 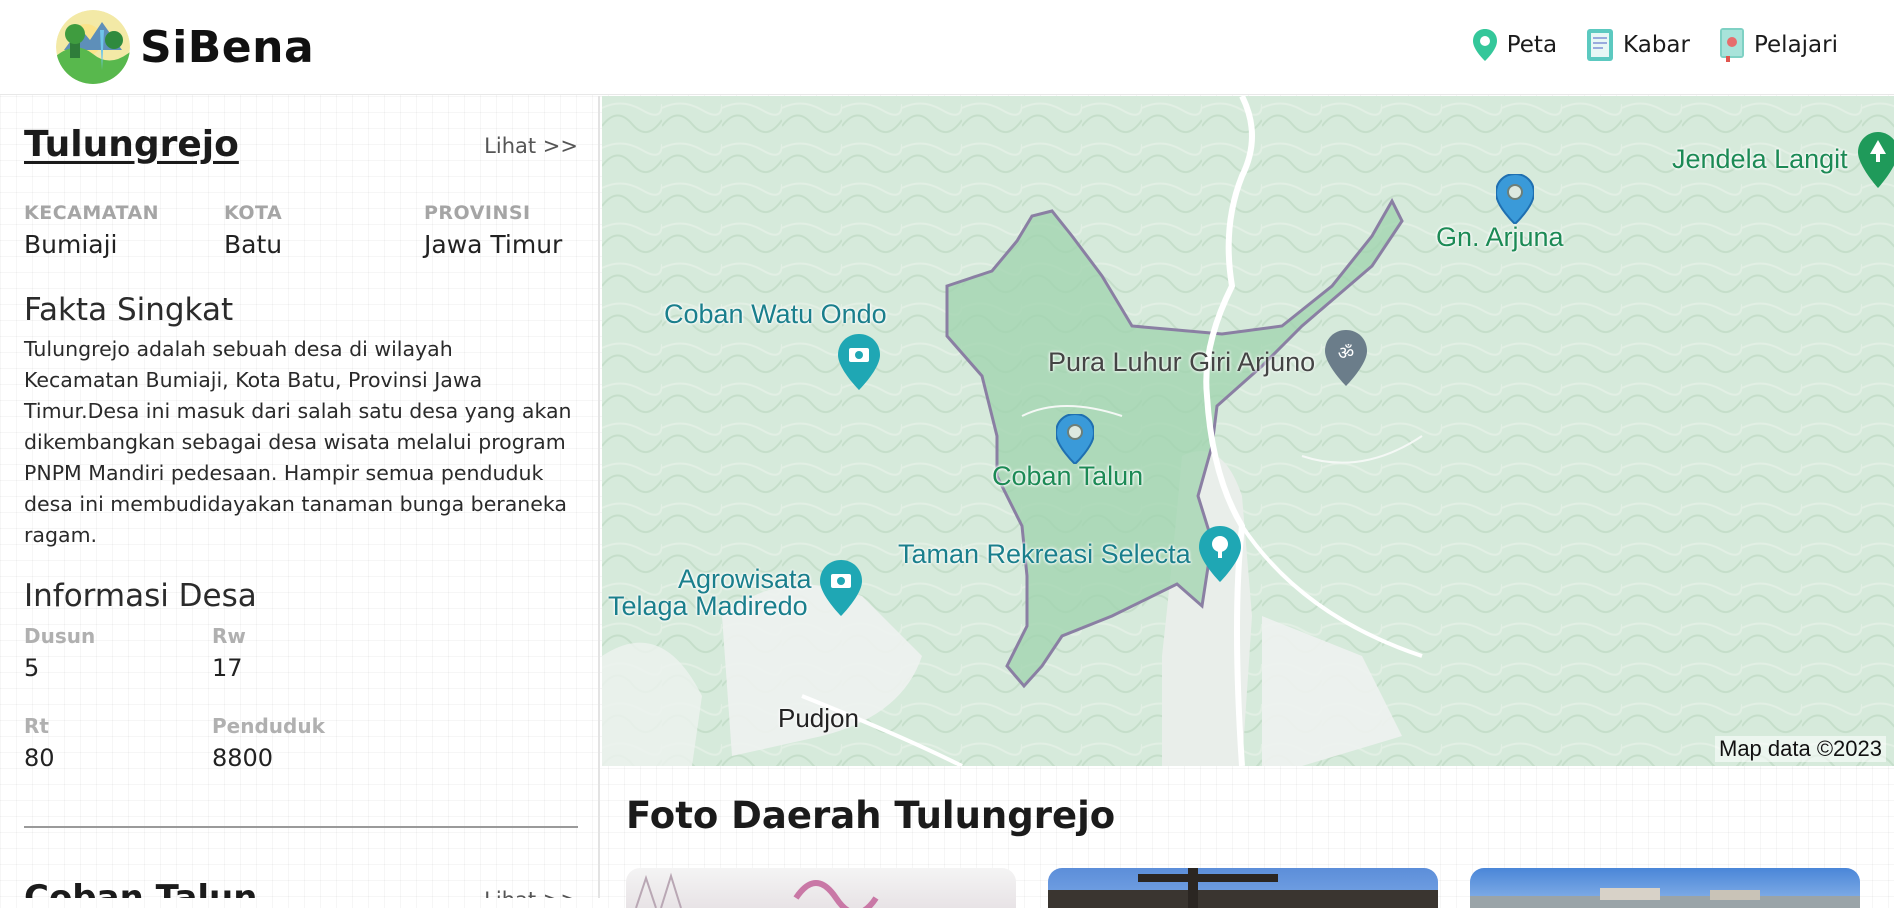 I want to click on nav-menu: Peta Kabar Pelajari, so click(x=1655, y=45).